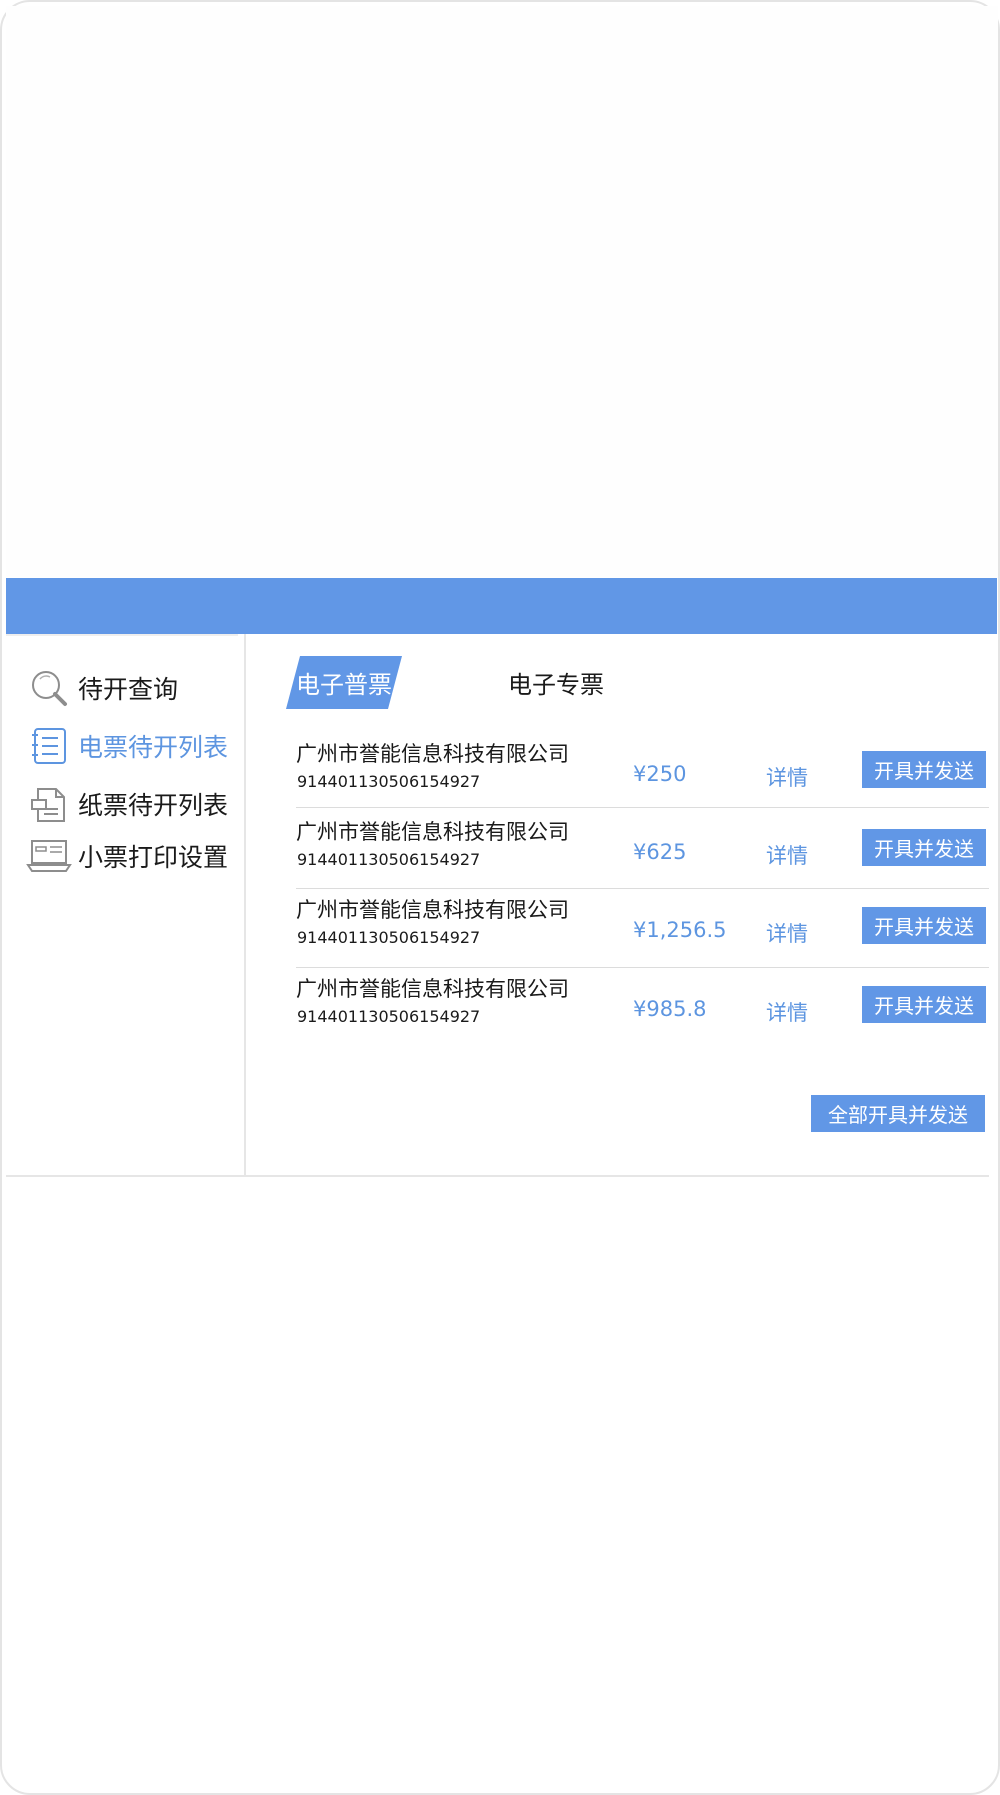 The width and height of the screenshot is (1000, 1795). What do you see at coordinates (122, 635) in the screenshot?
I see `divider` at bounding box center [122, 635].